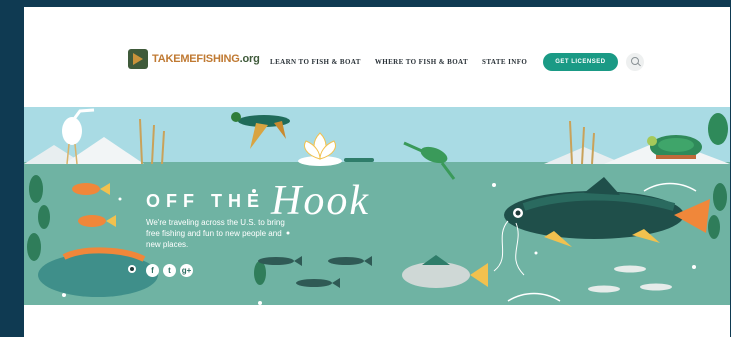  I want to click on duck-illustration, so click(260, 130).